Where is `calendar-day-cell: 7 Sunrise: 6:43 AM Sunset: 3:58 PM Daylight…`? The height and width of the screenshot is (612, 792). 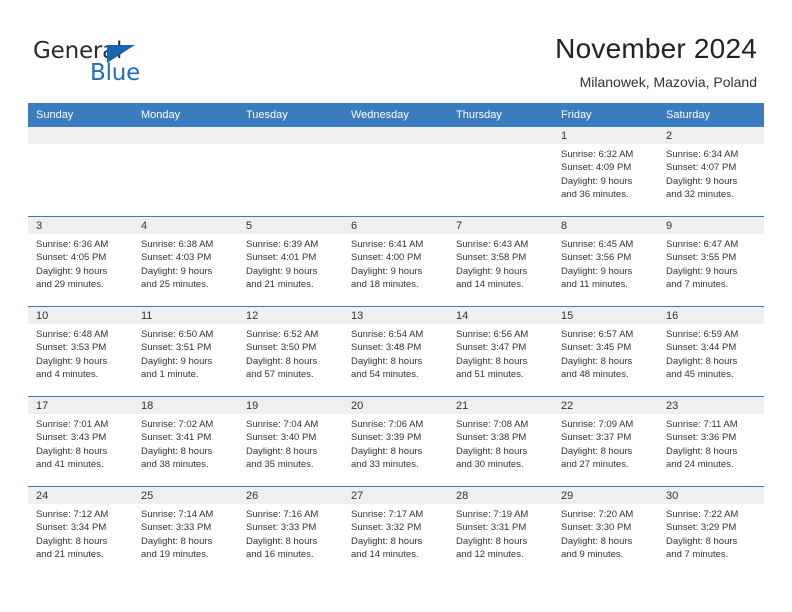
calendar-day-cell: 7 Sunrise: 6:43 AM Sunset: 3:58 PM Daylight… is located at coordinates (500, 261).